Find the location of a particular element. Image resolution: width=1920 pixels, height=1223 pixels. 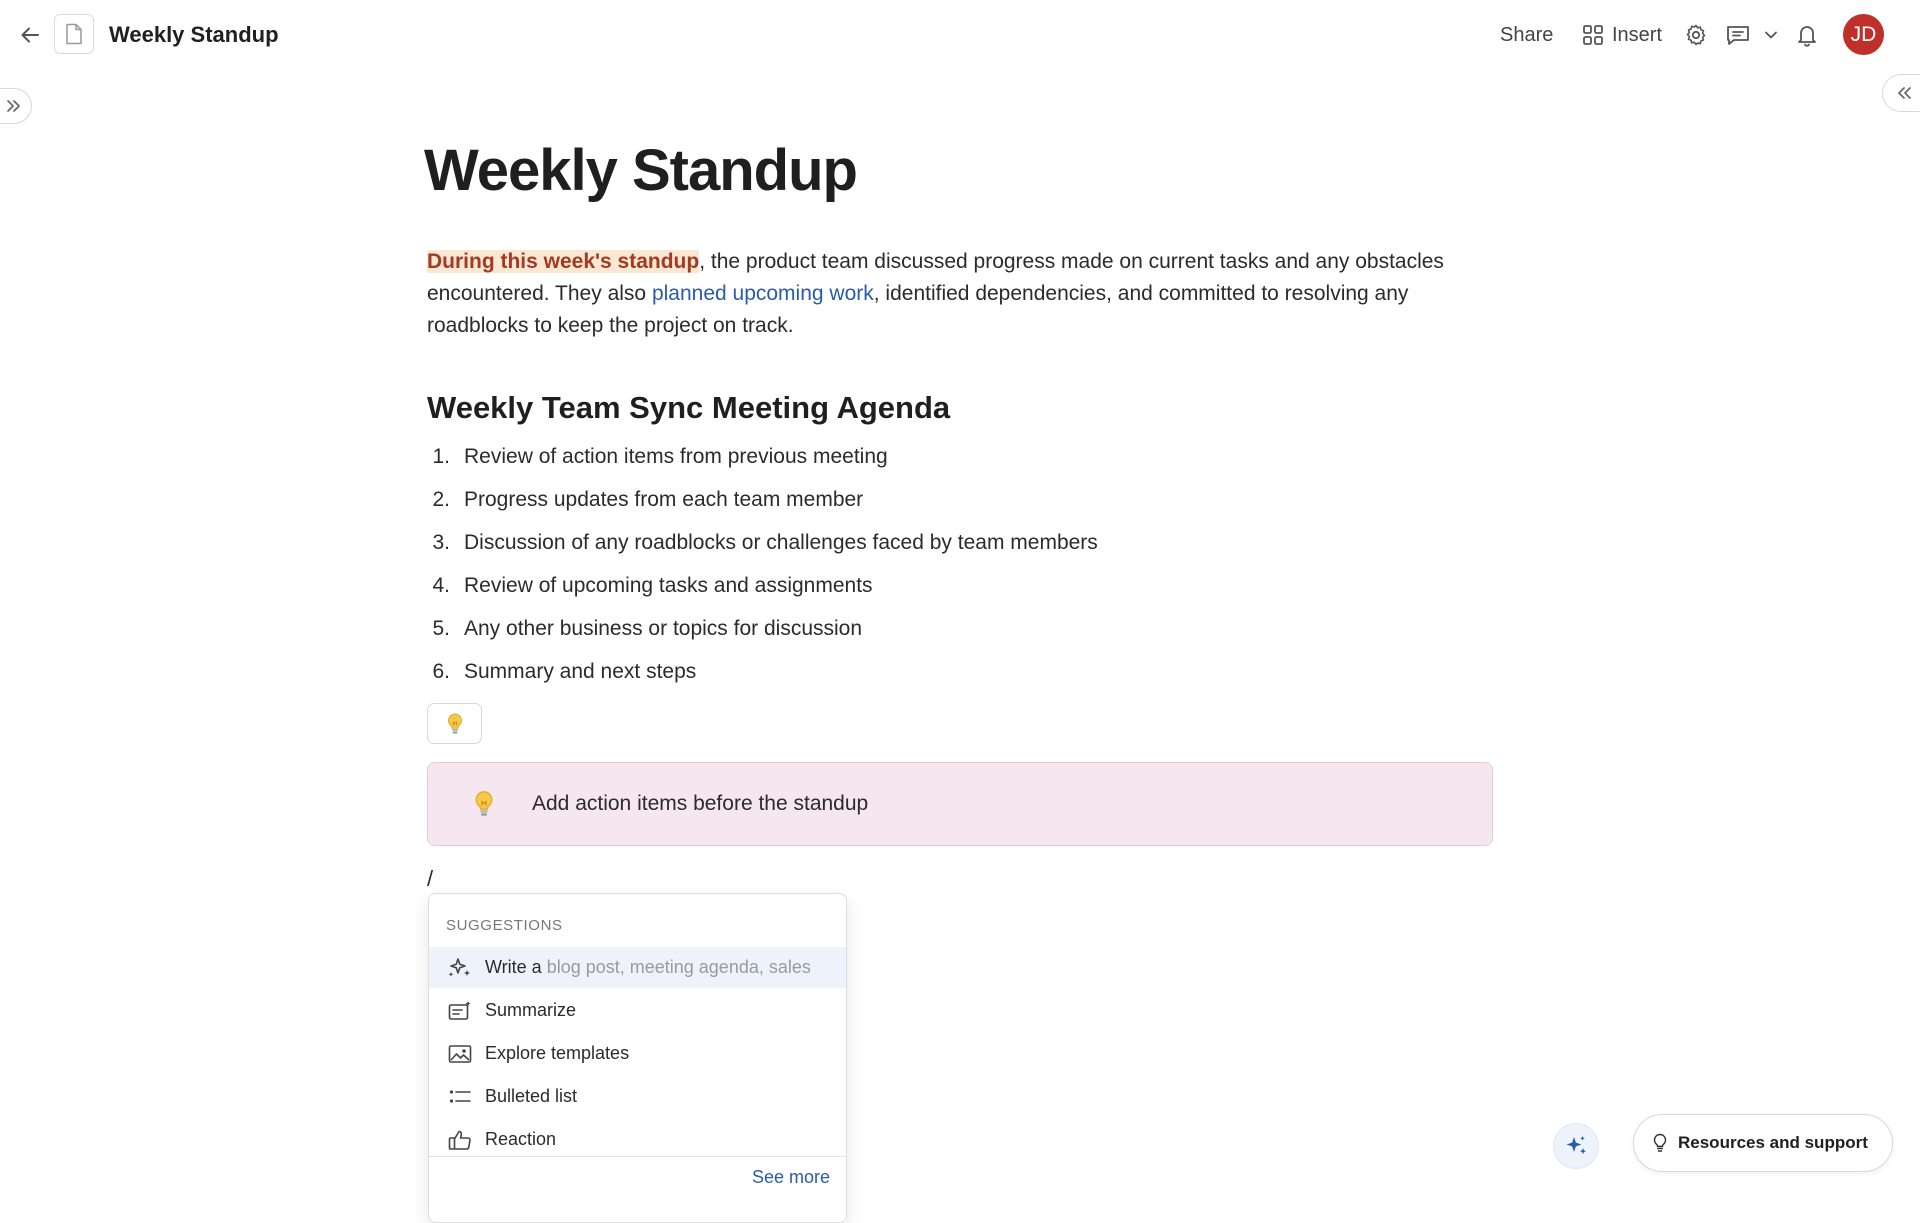

list-item-text: Review of upcoming tasks and assignments is located at coordinates (668, 585).